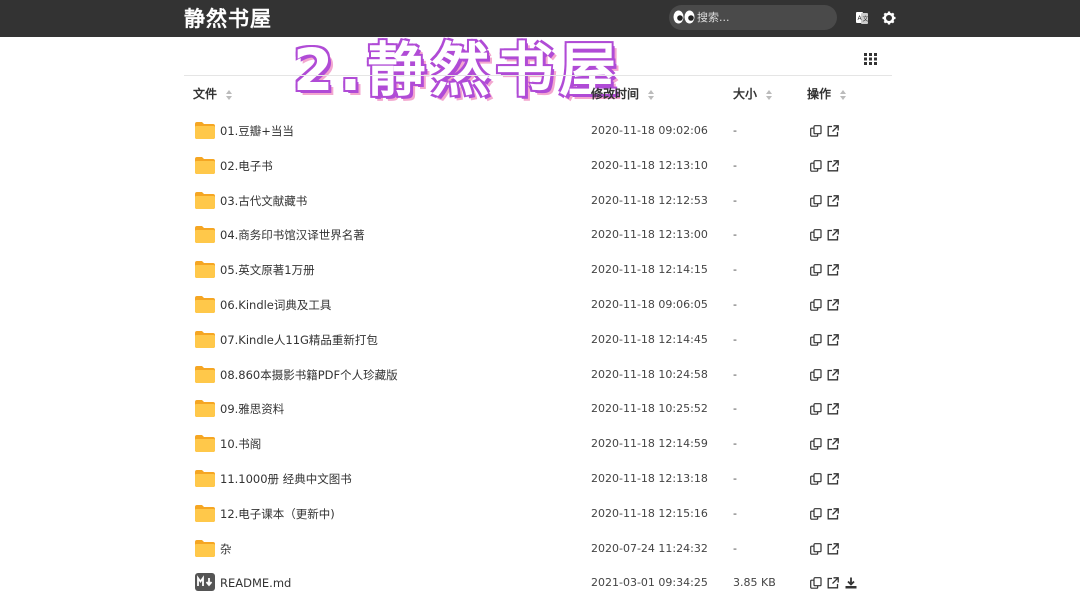 The width and height of the screenshot is (1080, 608). What do you see at coordinates (277, 514) in the screenshot?
I see `file-name-link: 12.电子课本（更新中)` at bounding box center [277, 514].